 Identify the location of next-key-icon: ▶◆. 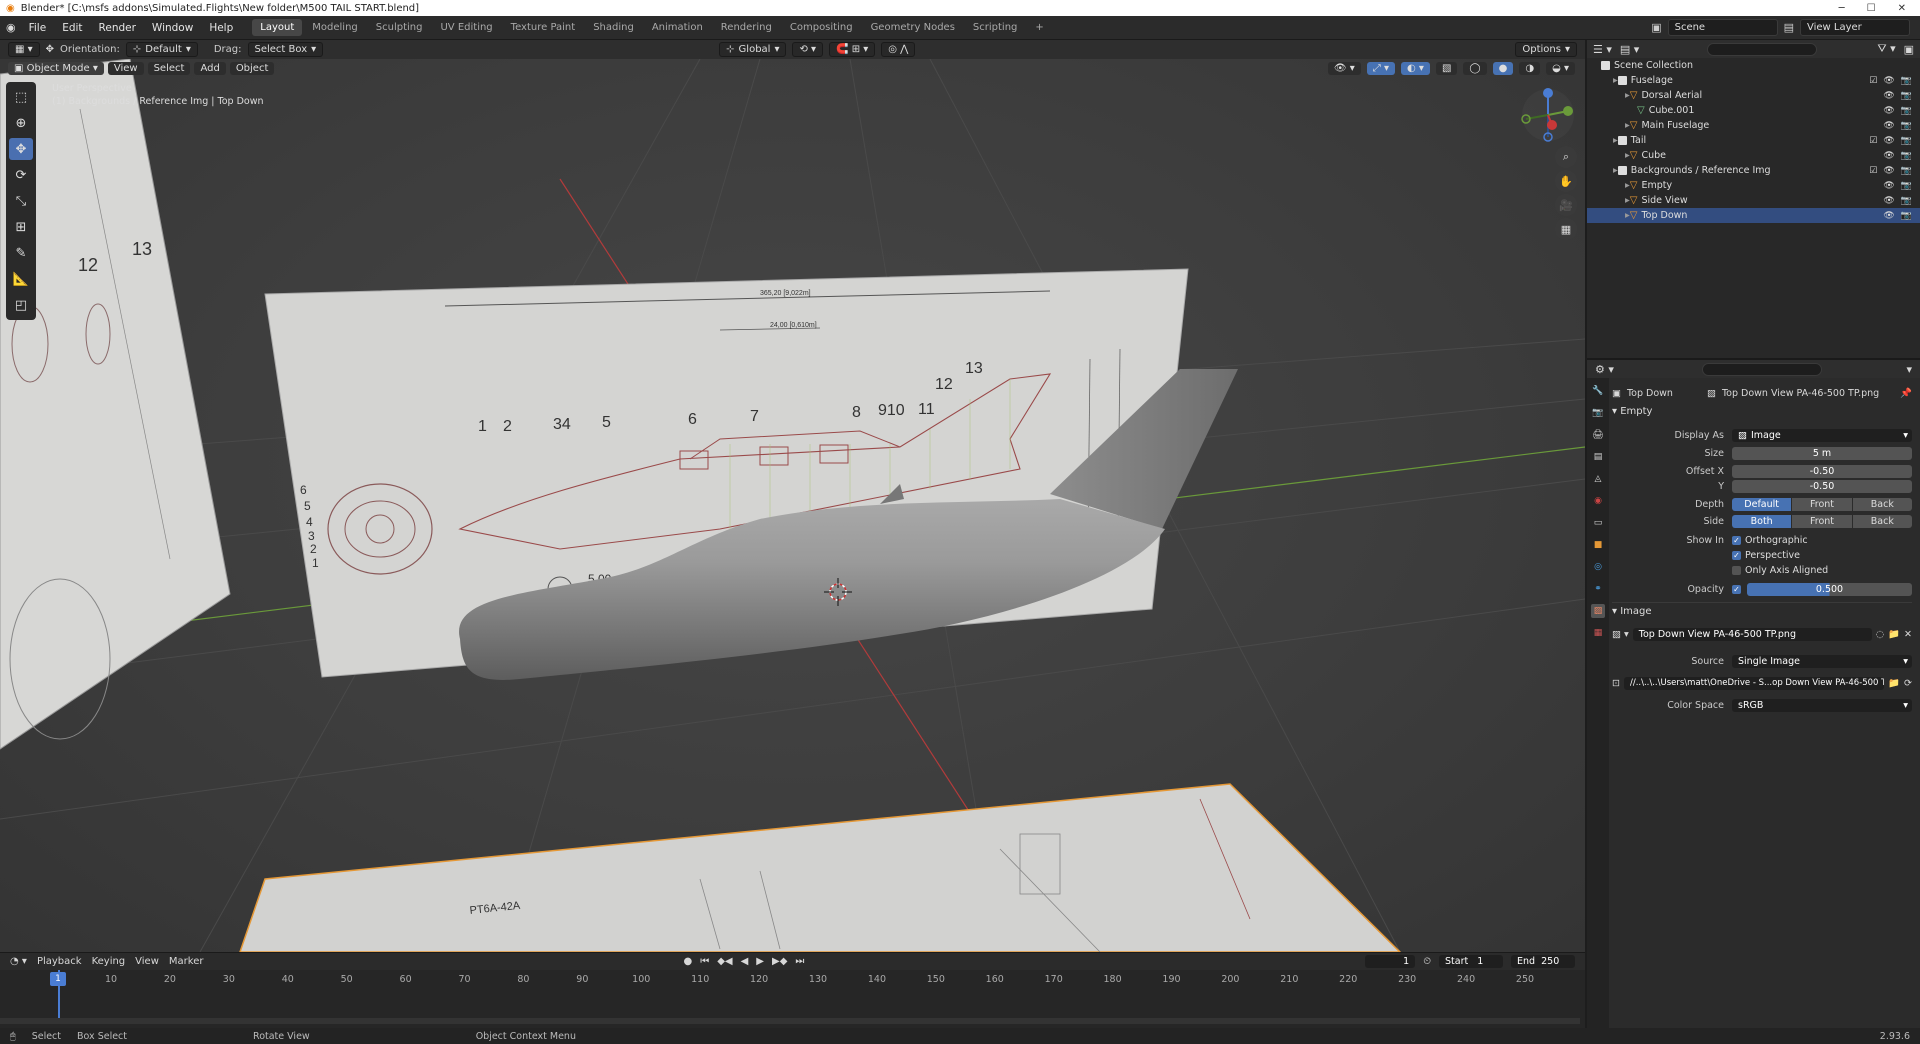
(779, 961).